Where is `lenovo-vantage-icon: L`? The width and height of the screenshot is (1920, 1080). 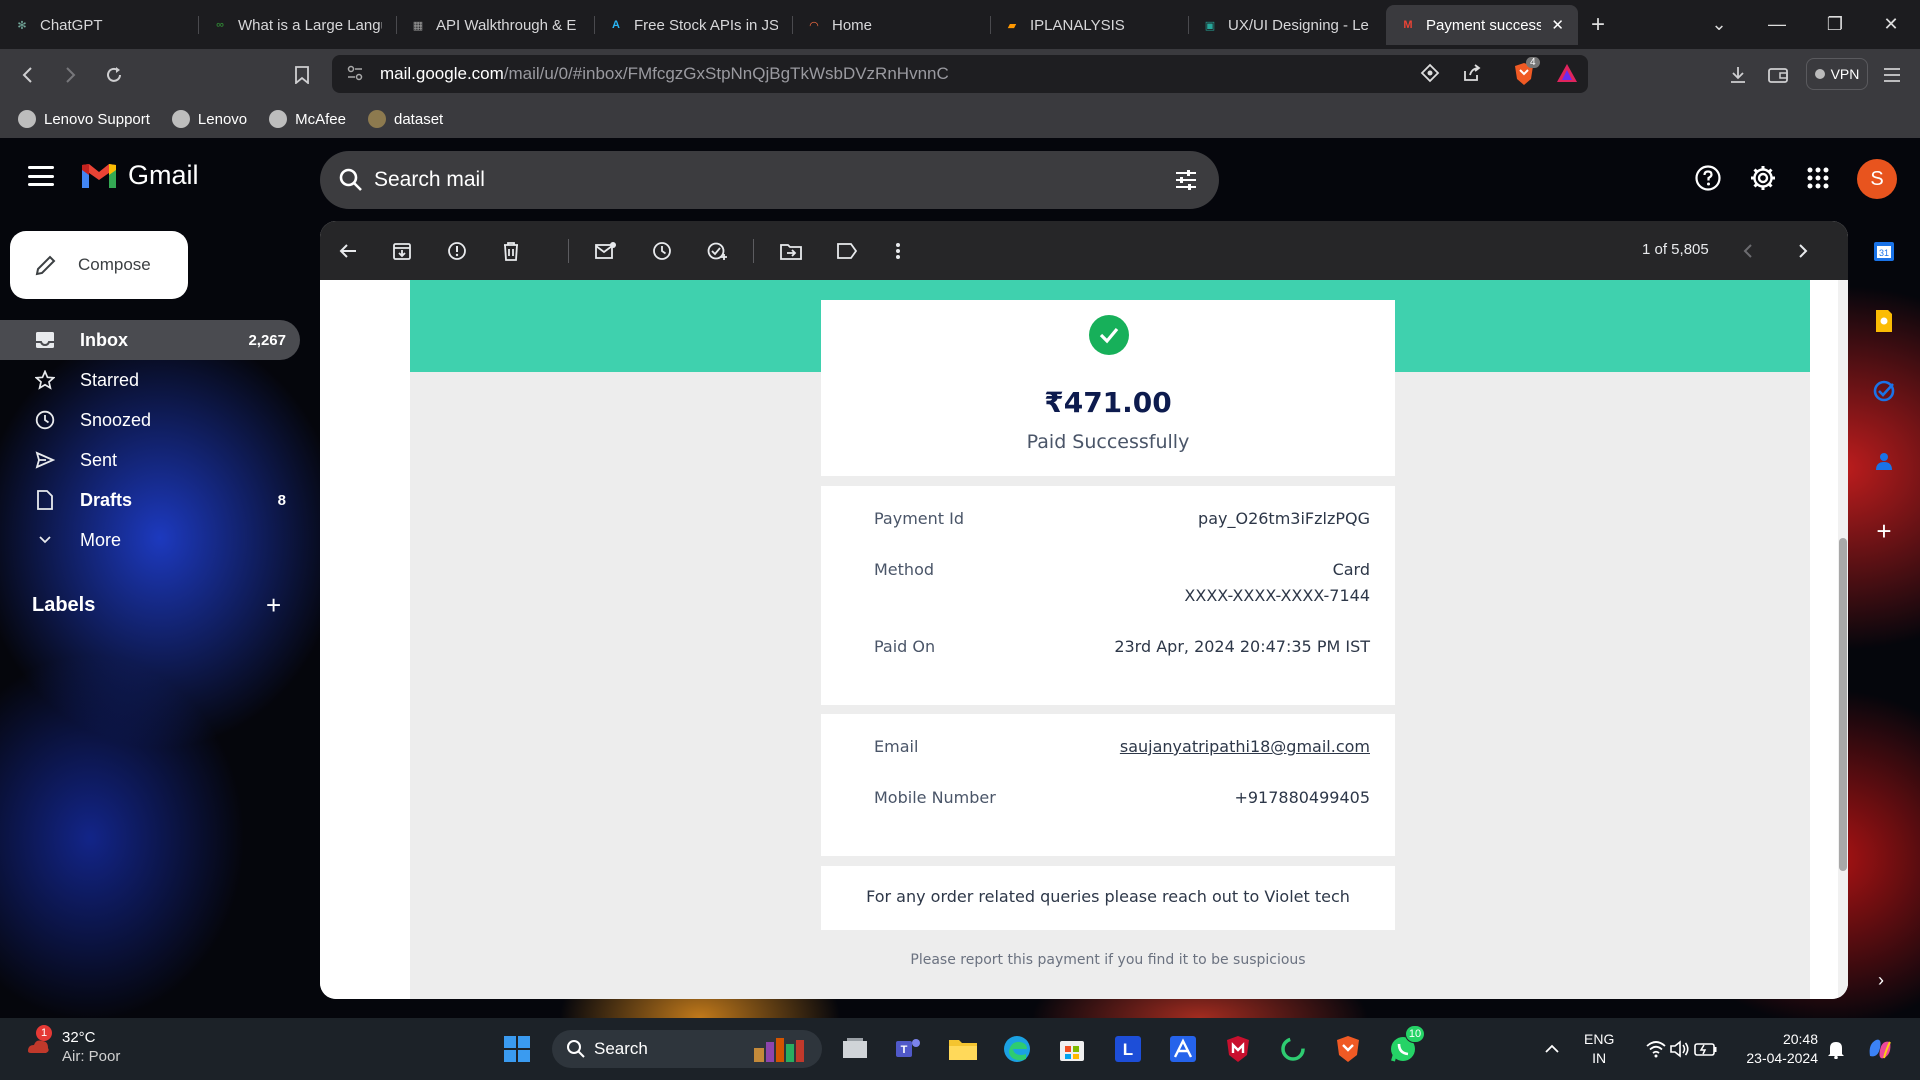
lenovo-vantage-icon: L is located at coordinates (1128, 1049).